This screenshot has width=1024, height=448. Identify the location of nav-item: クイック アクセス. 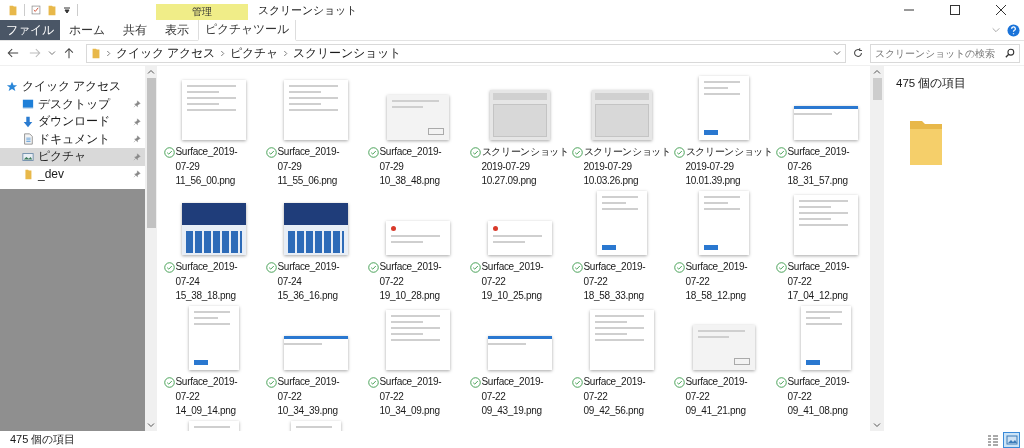
(72, 87).